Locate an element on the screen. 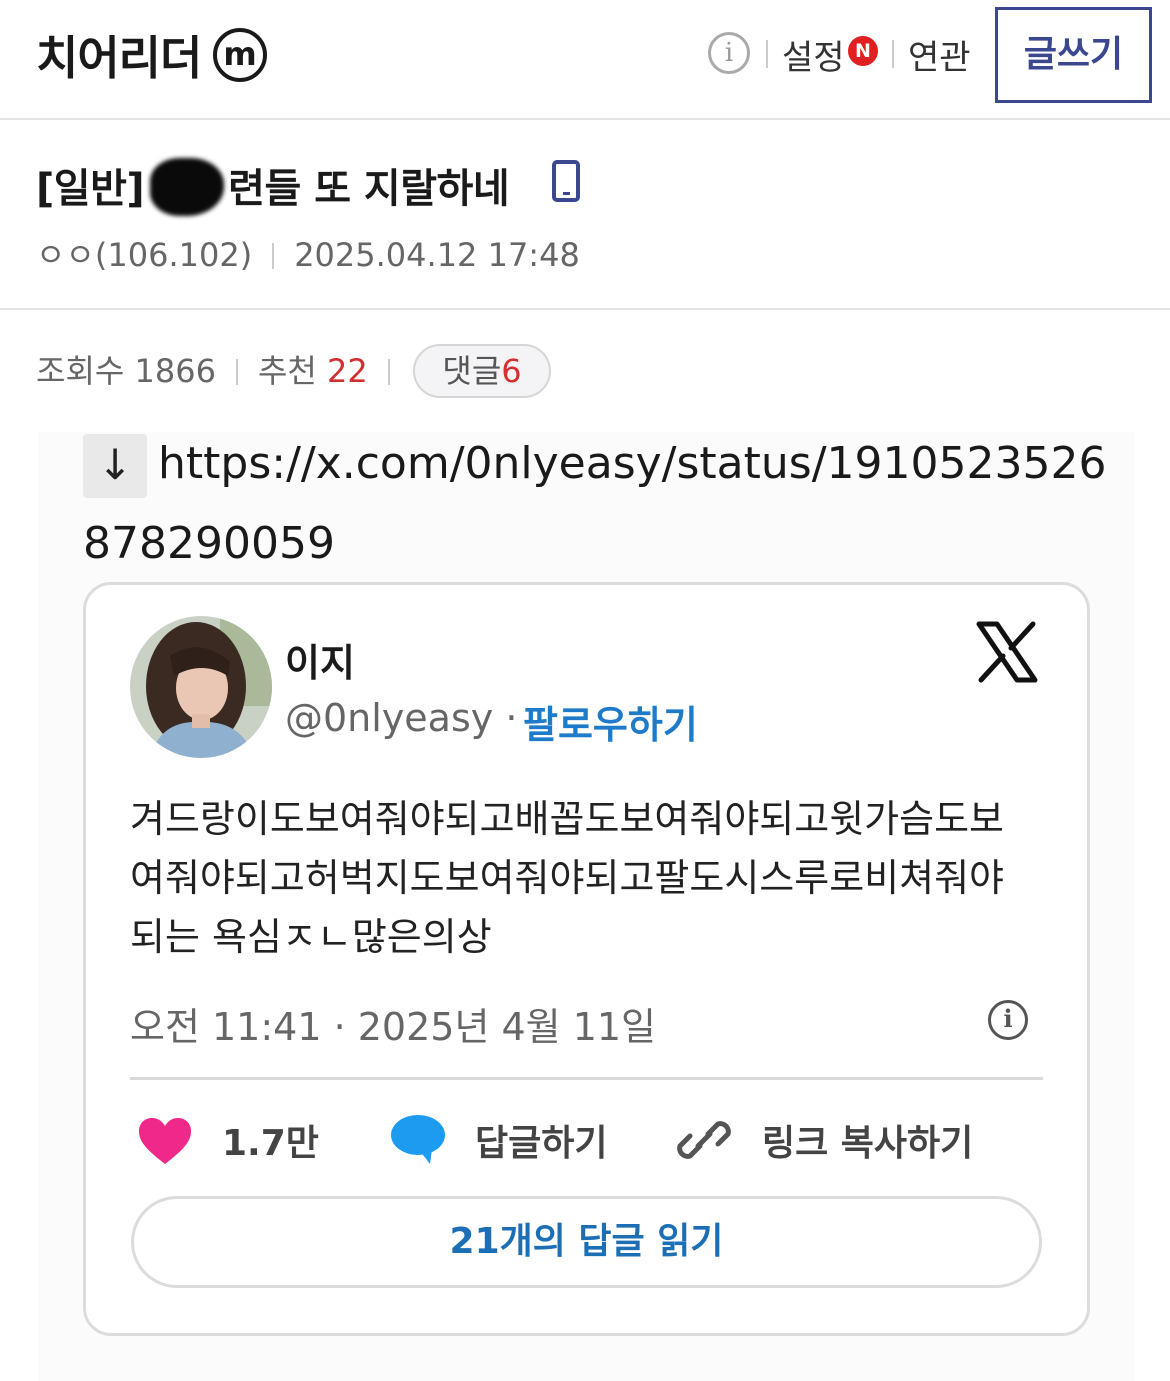  views-count: 1866 is located at coordinates (175, 371).